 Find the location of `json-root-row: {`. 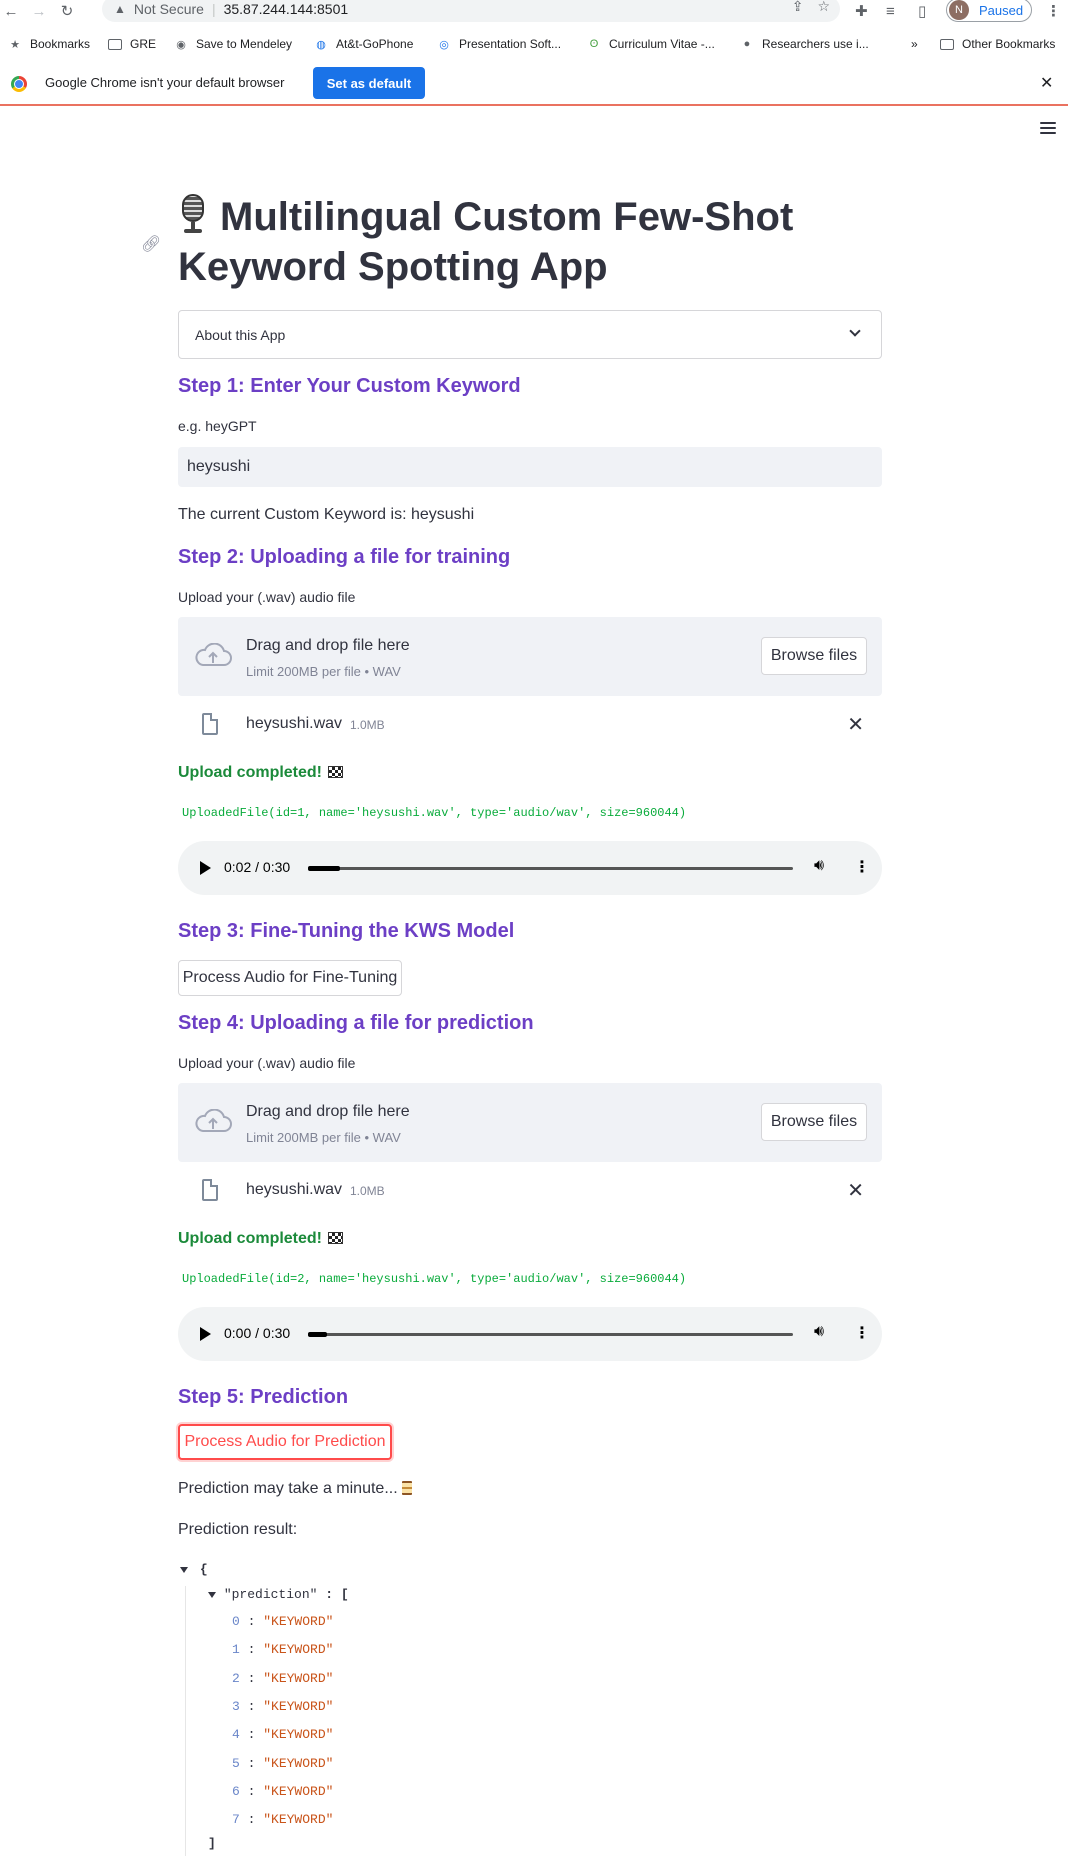

json-root-row: { is located at coordinates (194, 1569).